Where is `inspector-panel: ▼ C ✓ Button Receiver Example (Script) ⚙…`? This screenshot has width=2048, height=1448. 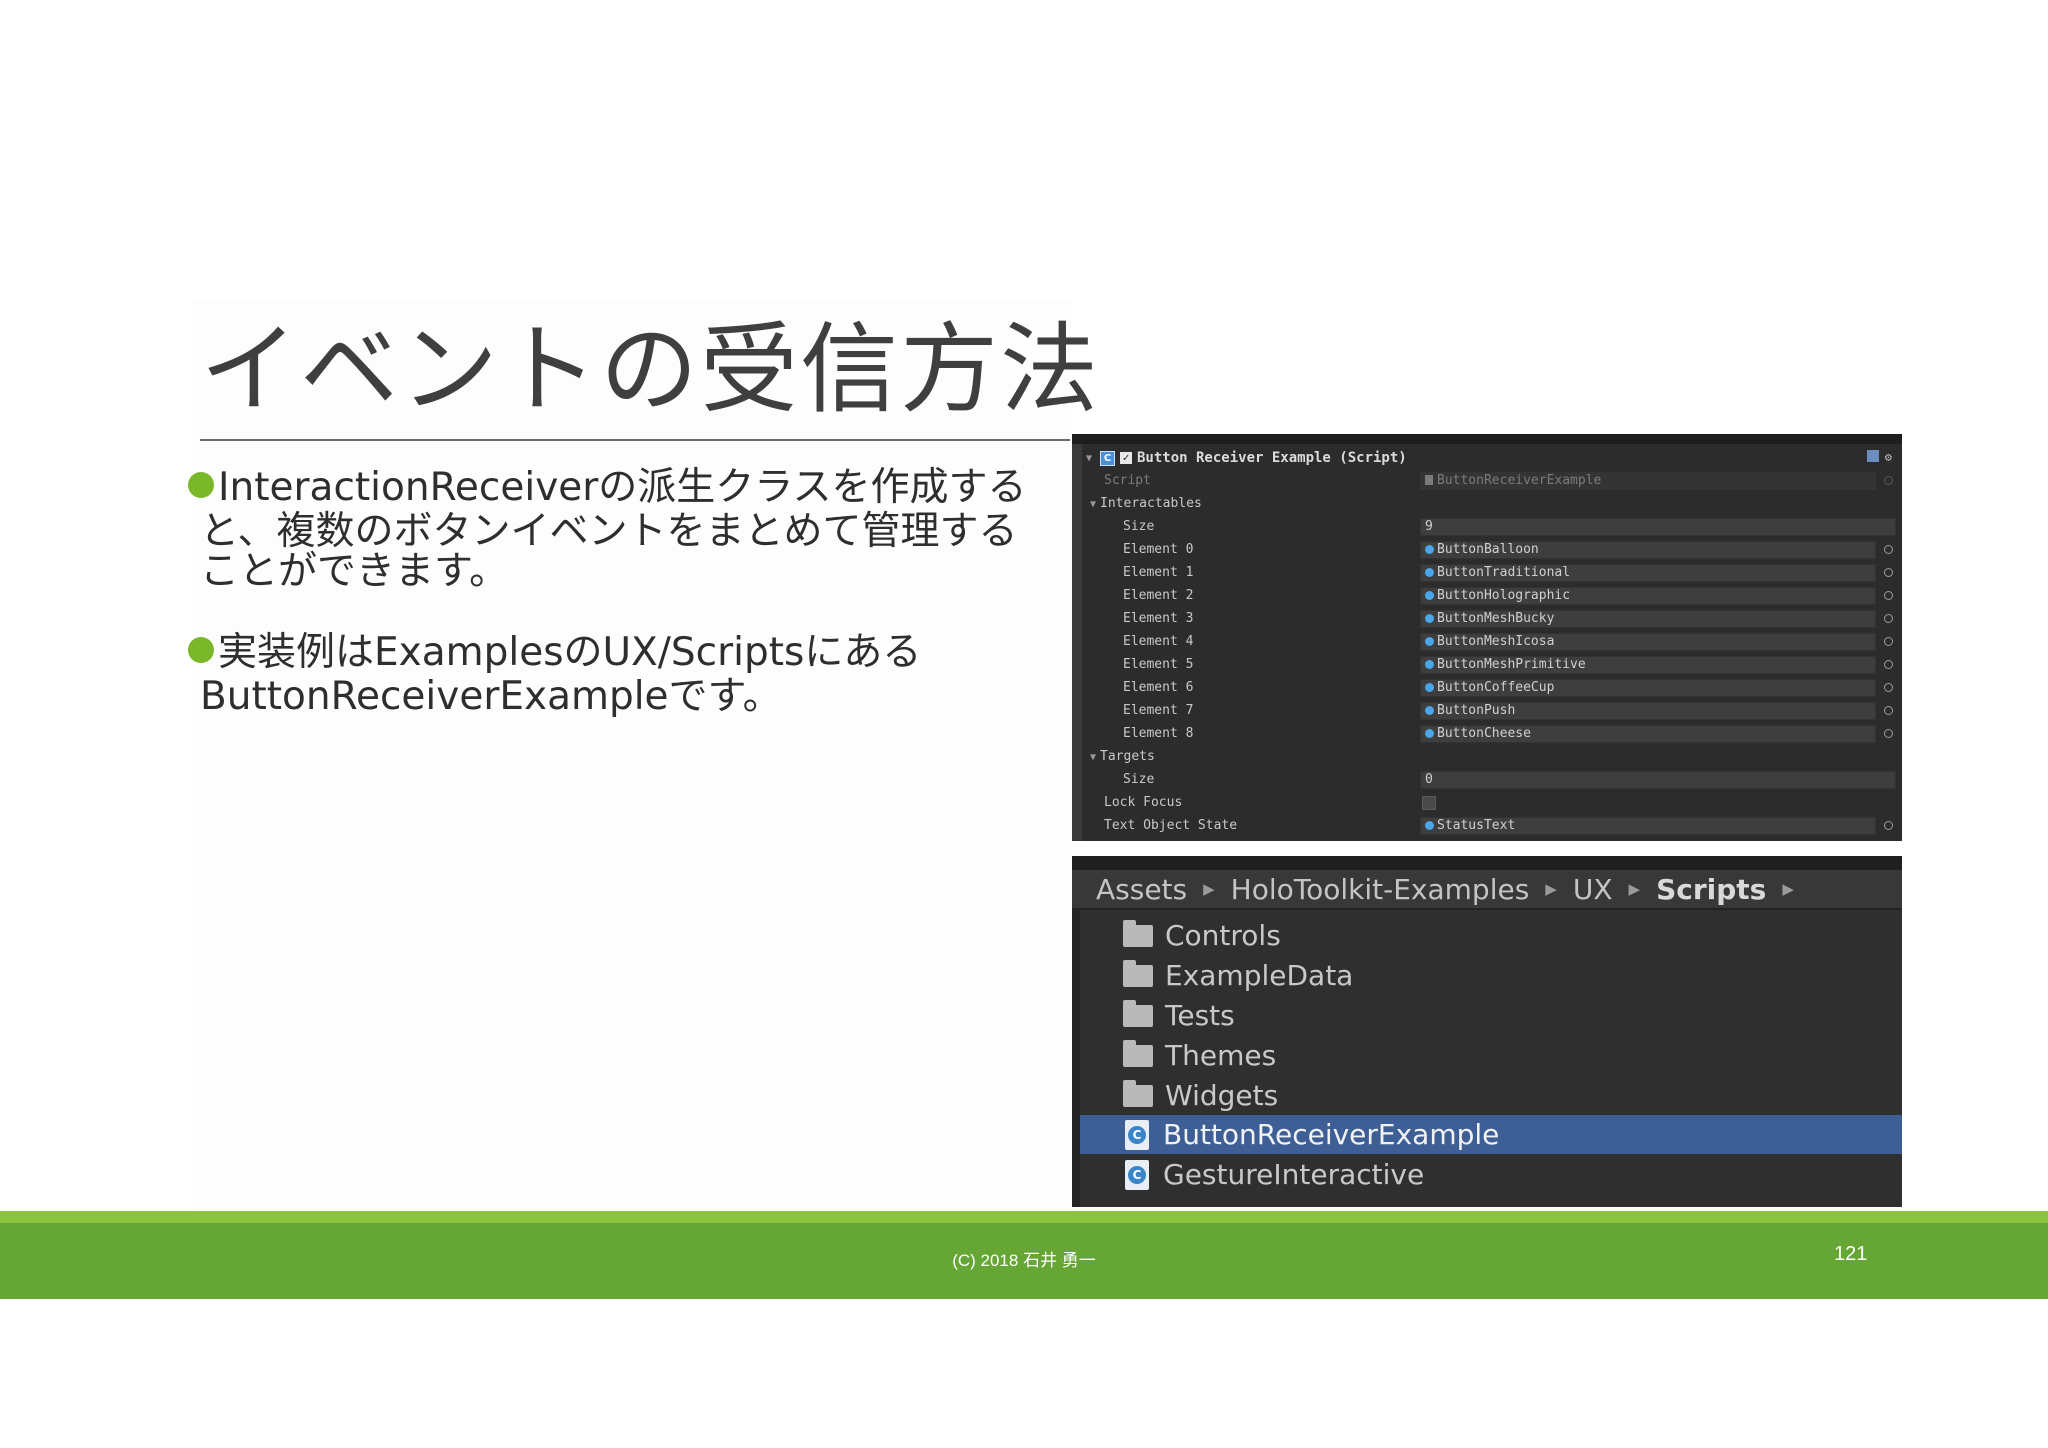
inspector-panel: ▼ C ✓ Button Receiver Example (Script) ⚙… is located at coordinates (1487, 637).